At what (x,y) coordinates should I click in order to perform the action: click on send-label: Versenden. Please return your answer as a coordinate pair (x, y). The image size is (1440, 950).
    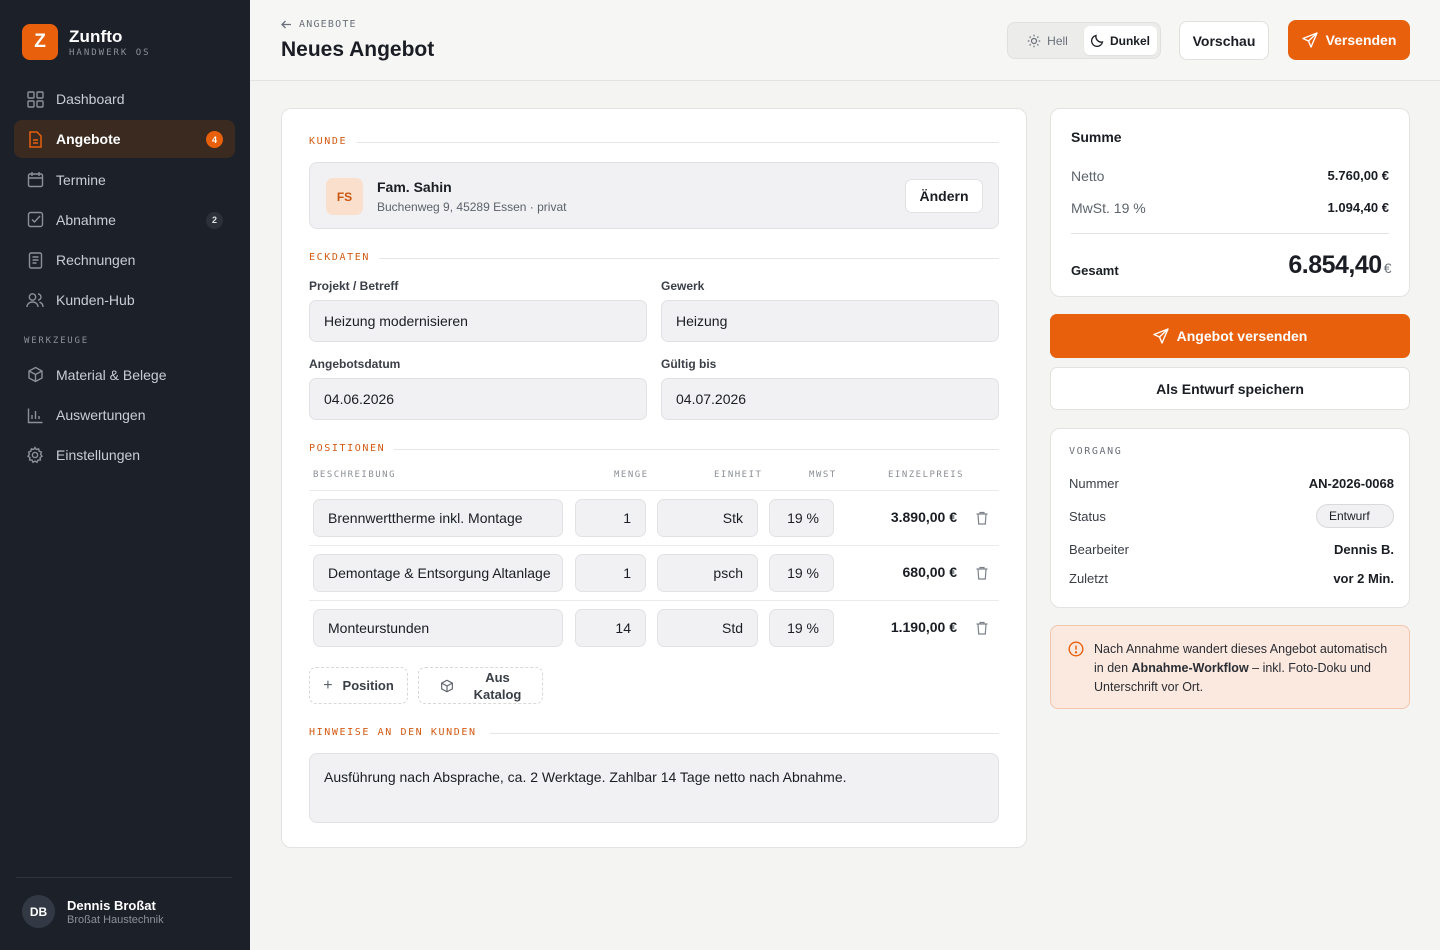
    Looking at the image, I should click on (1361, 40).